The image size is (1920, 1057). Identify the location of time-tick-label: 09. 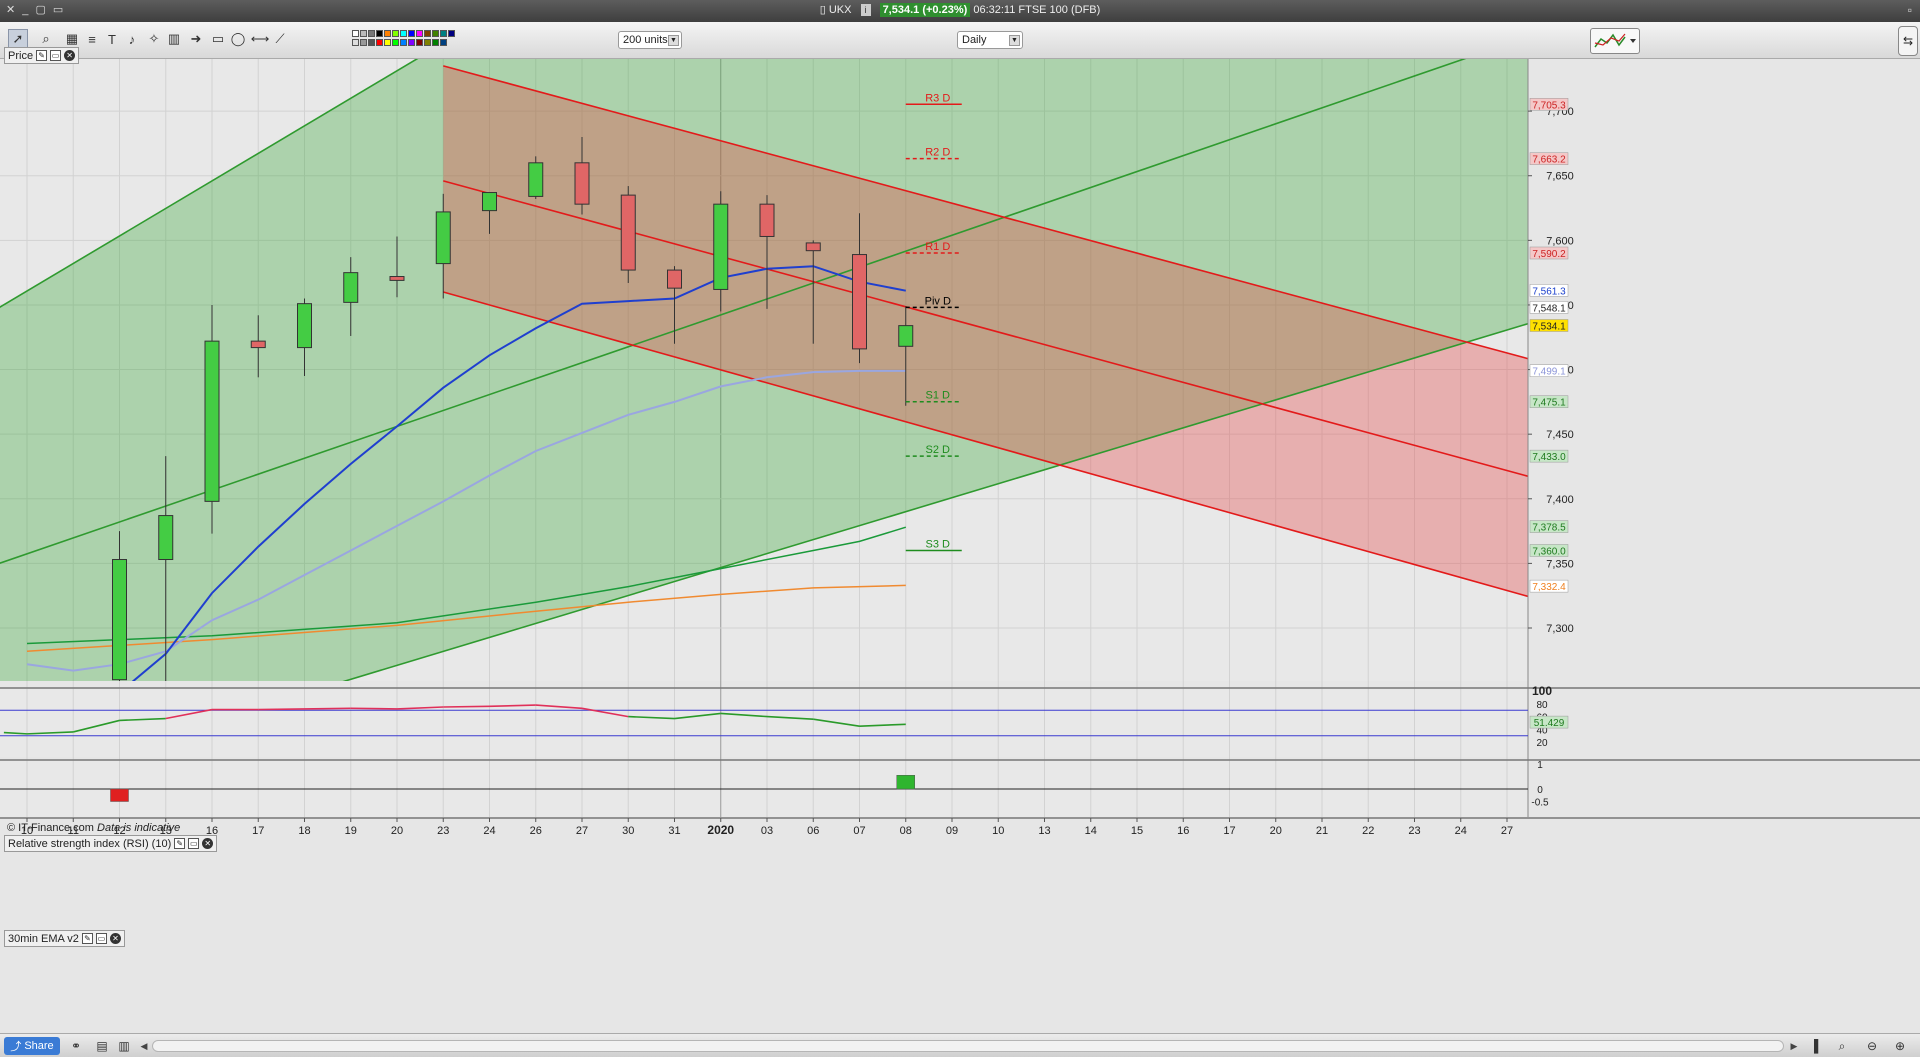
(952, 831).